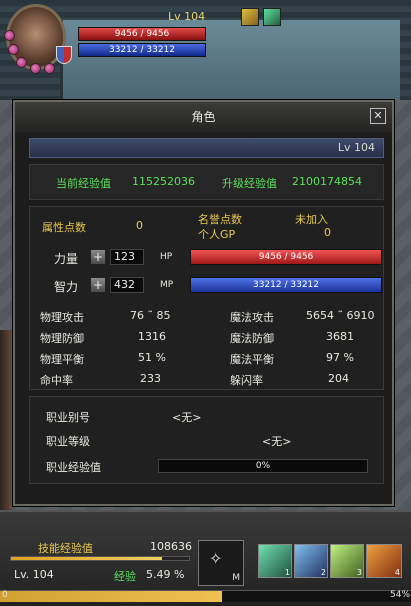 This screenshot has width=411, height=606. Describe the element at coordinates (286, 257) in the screenshot. I see `hp-bar: 9456 / 9456` at that location.